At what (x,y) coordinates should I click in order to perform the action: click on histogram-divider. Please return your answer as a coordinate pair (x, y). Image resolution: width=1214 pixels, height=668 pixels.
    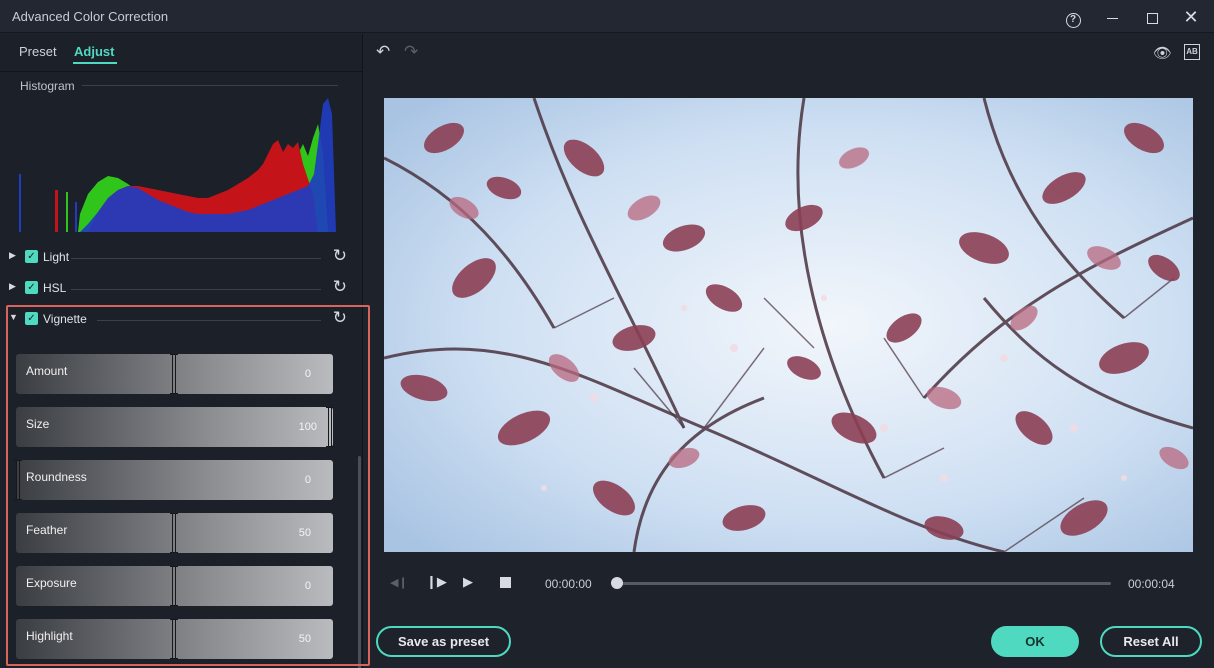
    Looking at the image, I should click on (210, 85).